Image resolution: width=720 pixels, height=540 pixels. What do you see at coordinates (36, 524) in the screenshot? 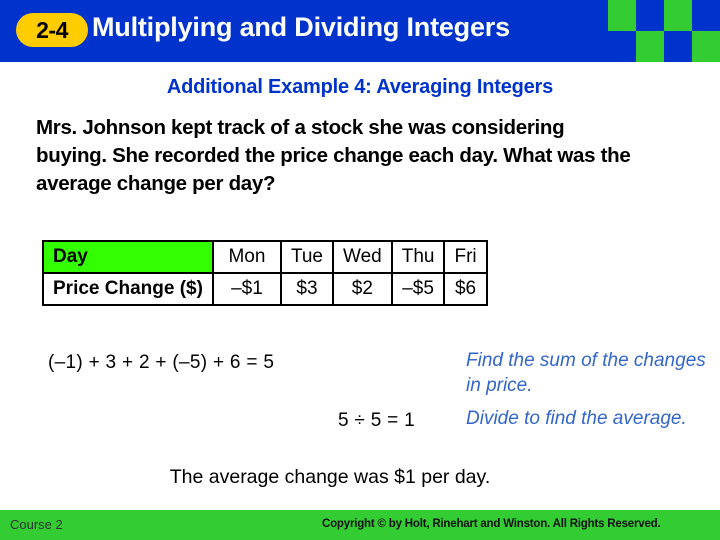
I see `course-label: Course 2` at bounding box center [36, 524].